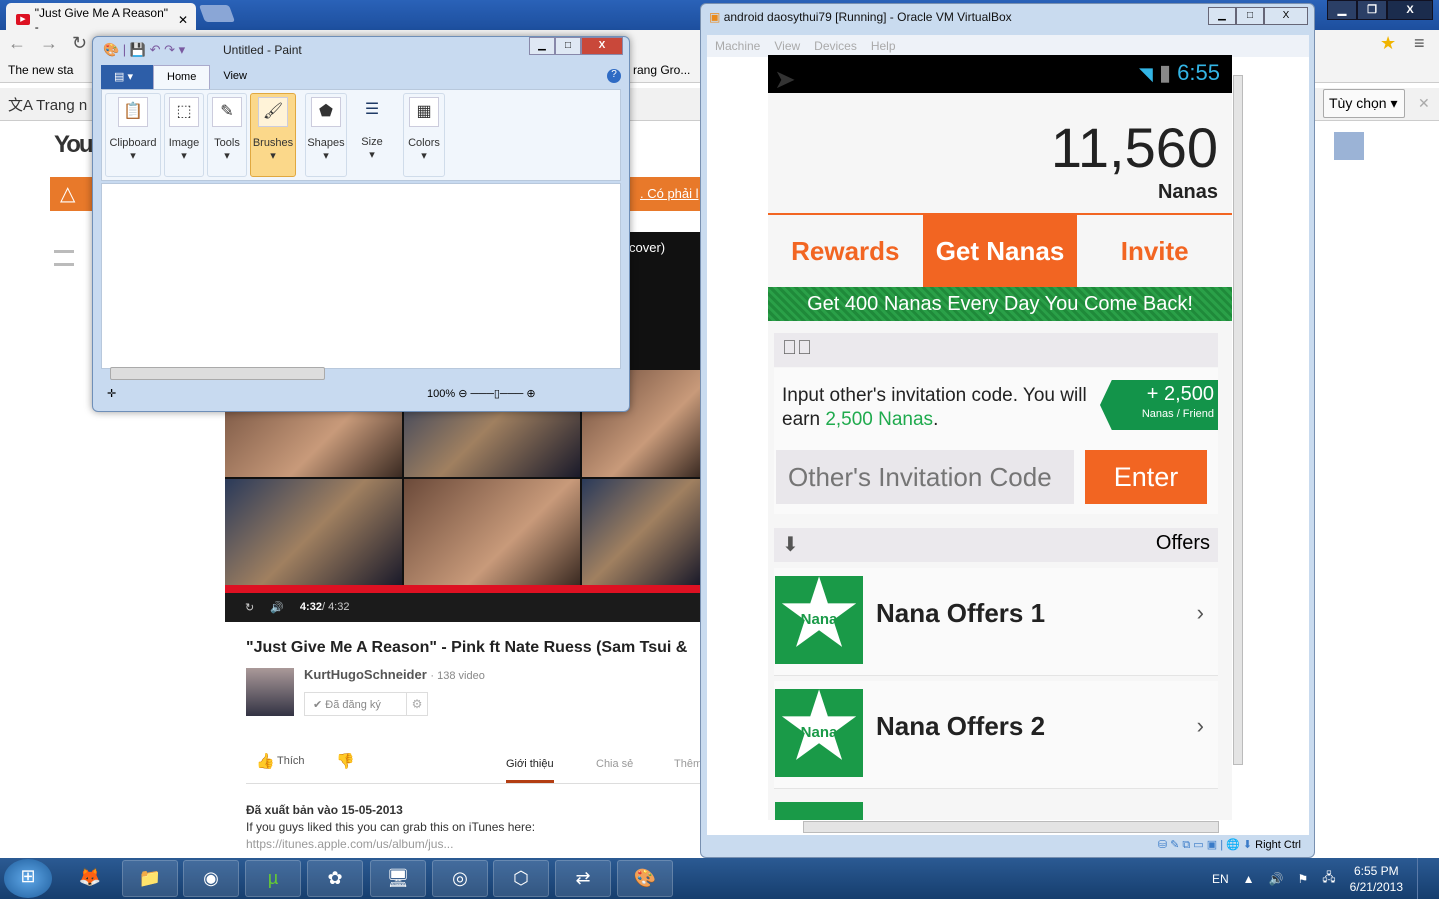 This screenshot has width=1439, height=899. Describe the element at coordinates (1249, 879) in the screenshot. I see `show-hidden-icons: ▲` at that location.